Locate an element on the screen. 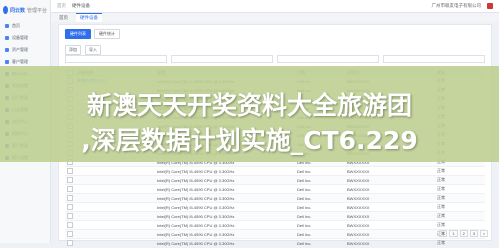 The width and height of the screenshot is (499, 248). sidebar-item: 资产管理 is located at coordinates (25, 50).